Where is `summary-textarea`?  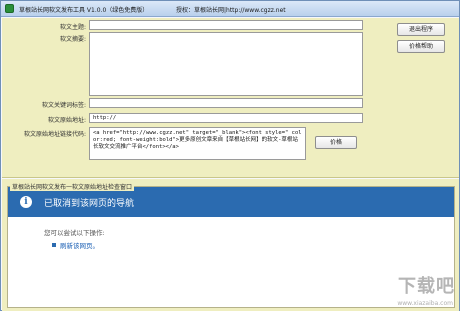
summary-textarea is located at coordinates (226, 64).